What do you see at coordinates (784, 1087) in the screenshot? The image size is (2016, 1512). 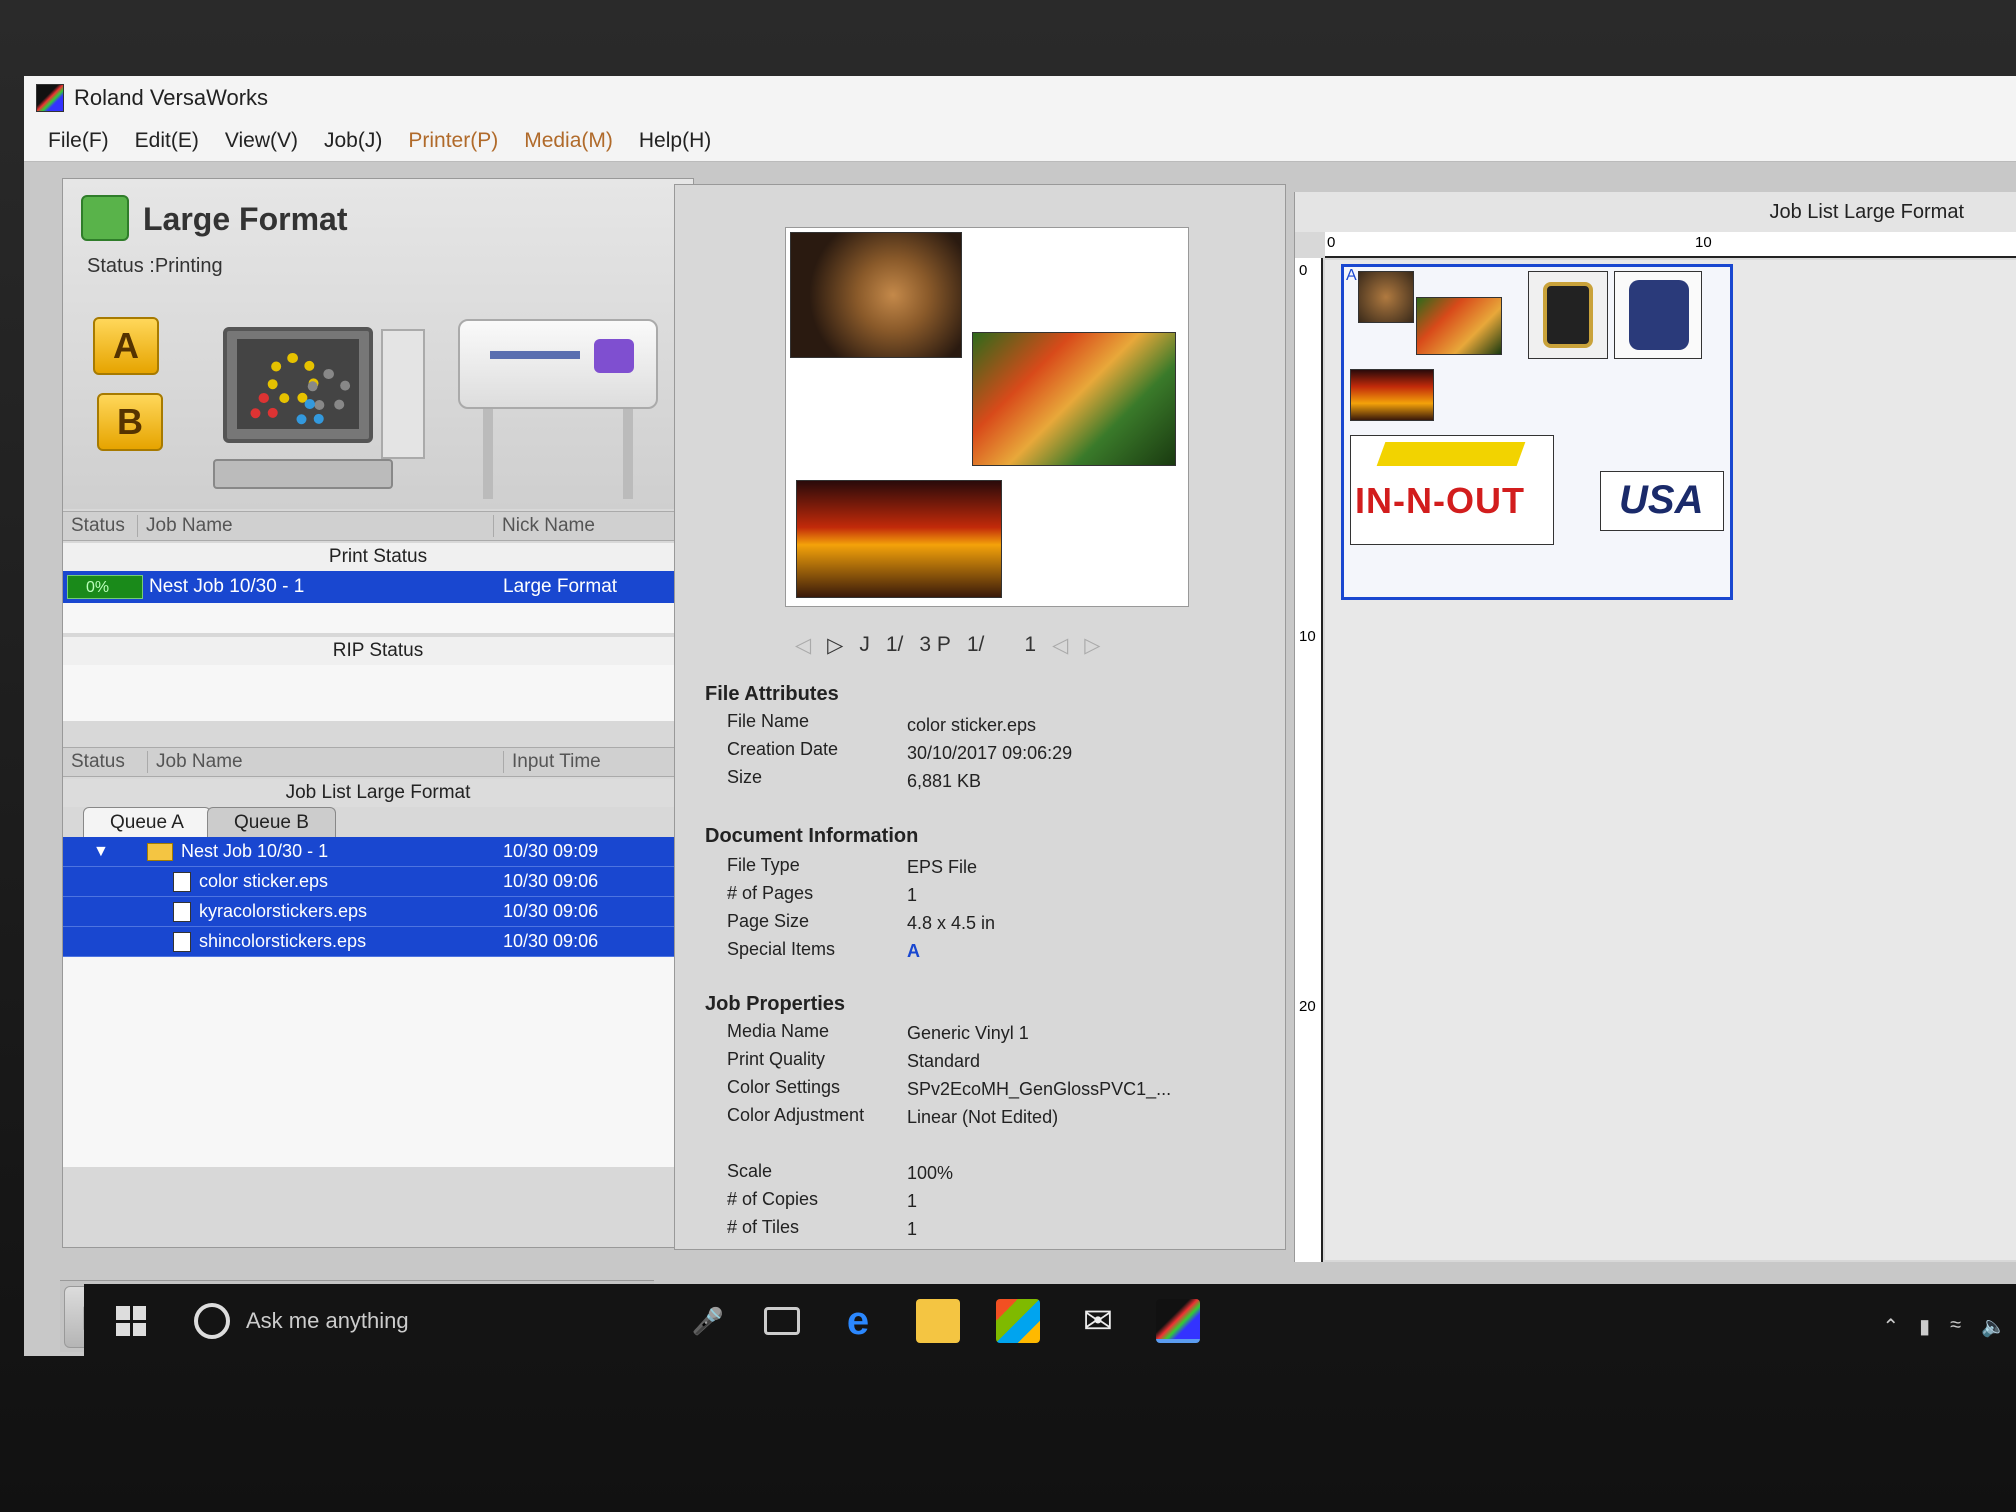 I see `attr-key: Color Settings` at bounding box center [784, 1087].